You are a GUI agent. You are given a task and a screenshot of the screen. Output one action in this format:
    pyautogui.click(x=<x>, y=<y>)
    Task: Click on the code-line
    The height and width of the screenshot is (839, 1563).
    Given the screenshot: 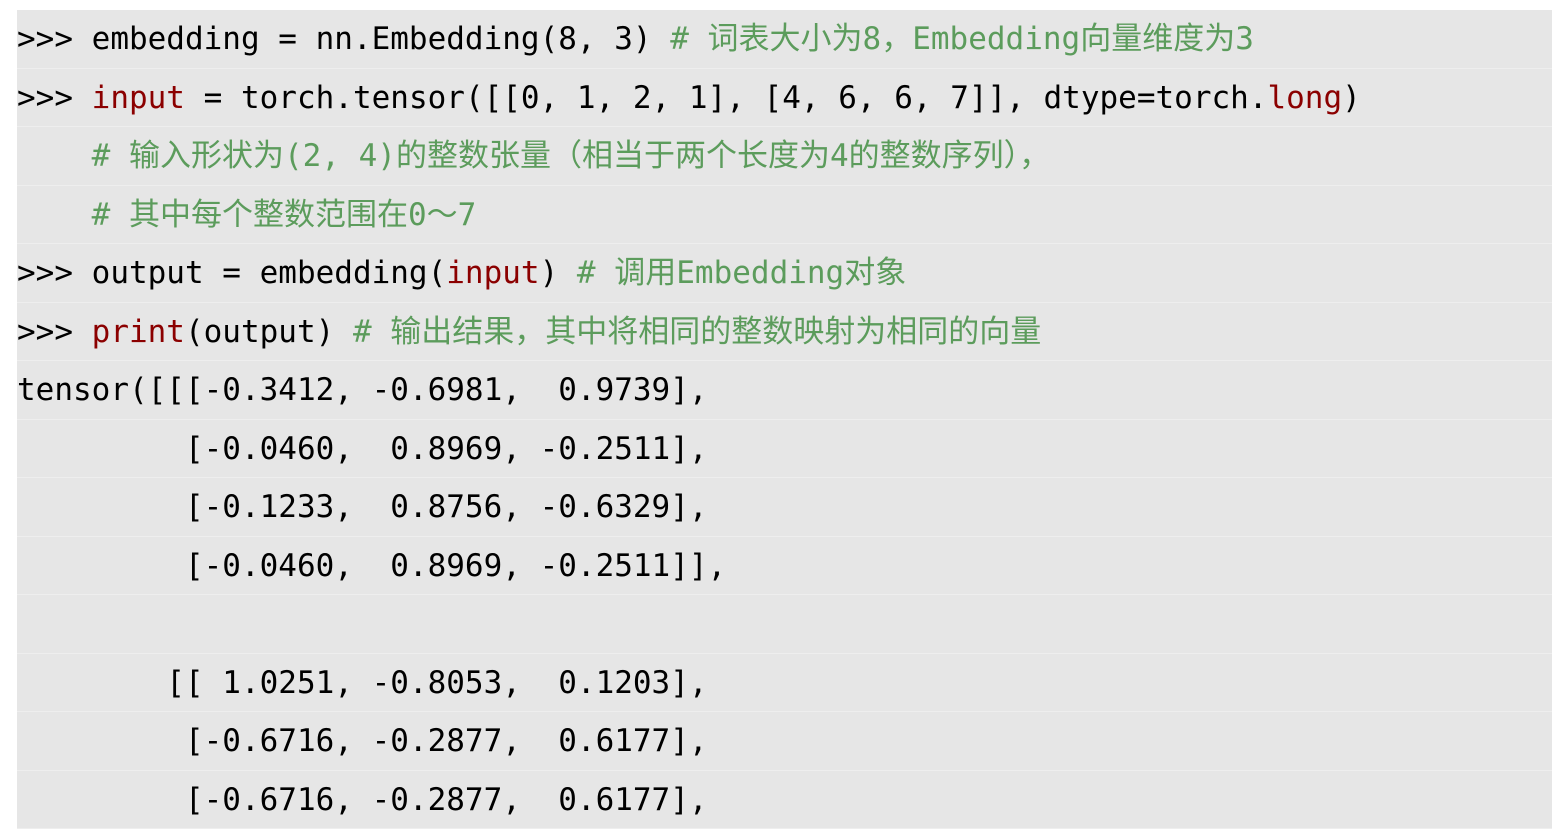 What is the action you would take?
    pyautogui.click(x=784, y=624)
    